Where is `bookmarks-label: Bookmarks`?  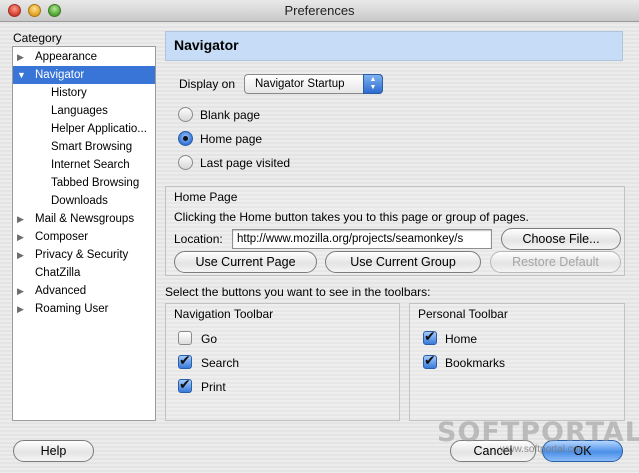 bookmarks-label: Bookmarks is located at coordinates (475, 363).